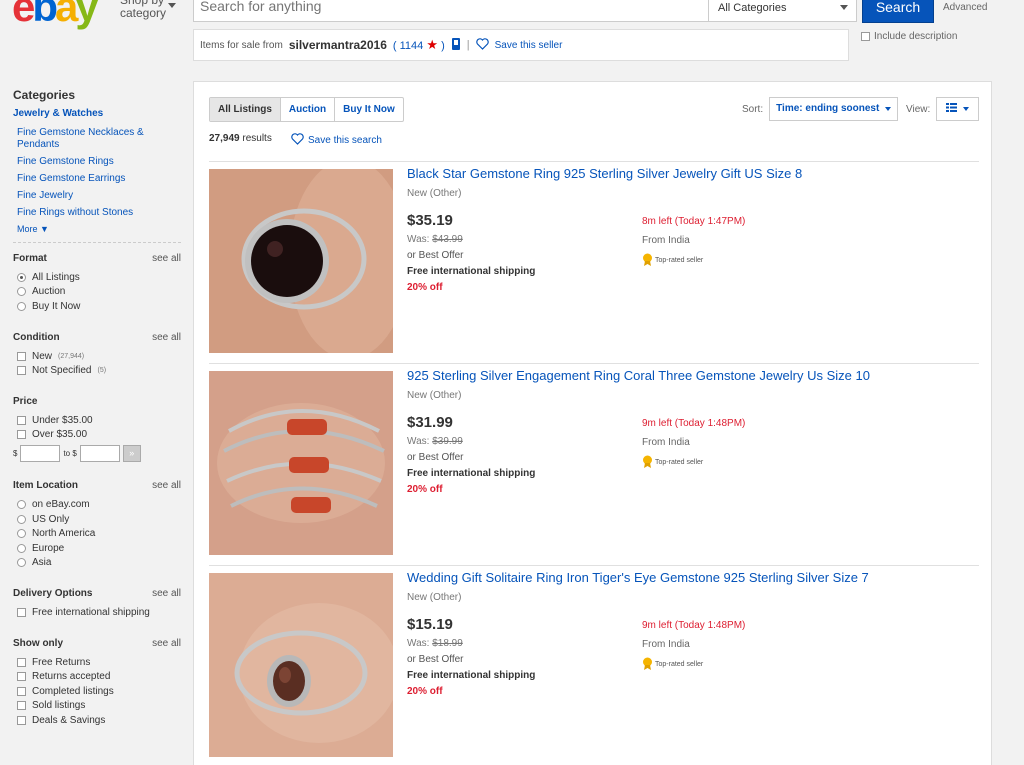 The width and height of the screenshot is (1024, 765). What do you see at coordinates (958, 109) in the screenshot?
I see `view-select` at bounding box center [958, 109].